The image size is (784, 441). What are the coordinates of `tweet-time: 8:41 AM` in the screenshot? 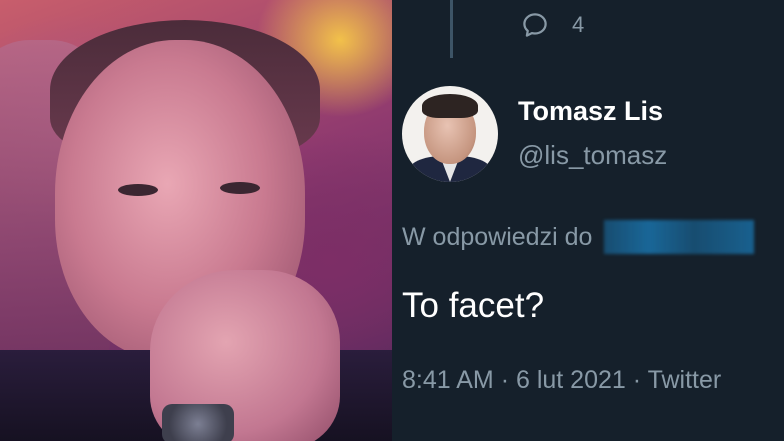 It's located at (448, 380).